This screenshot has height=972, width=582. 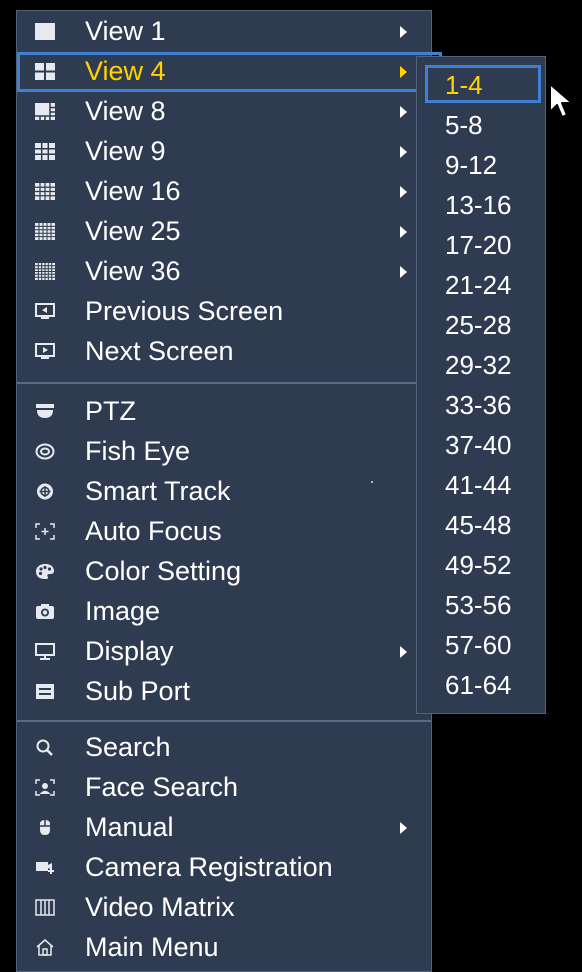 I want to click on submenu-item-49-52: 49-52, so click(x=481, y=565).